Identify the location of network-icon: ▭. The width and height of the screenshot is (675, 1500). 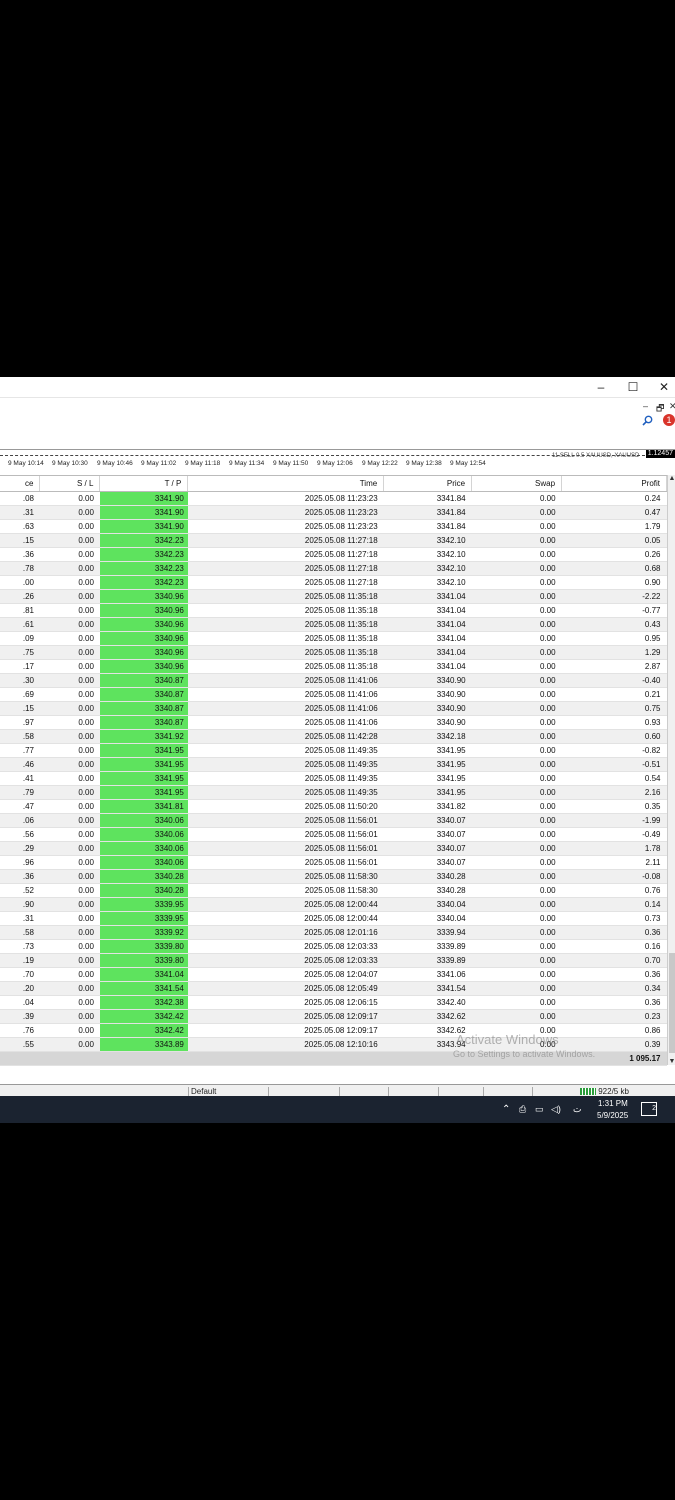
(539, 1109).